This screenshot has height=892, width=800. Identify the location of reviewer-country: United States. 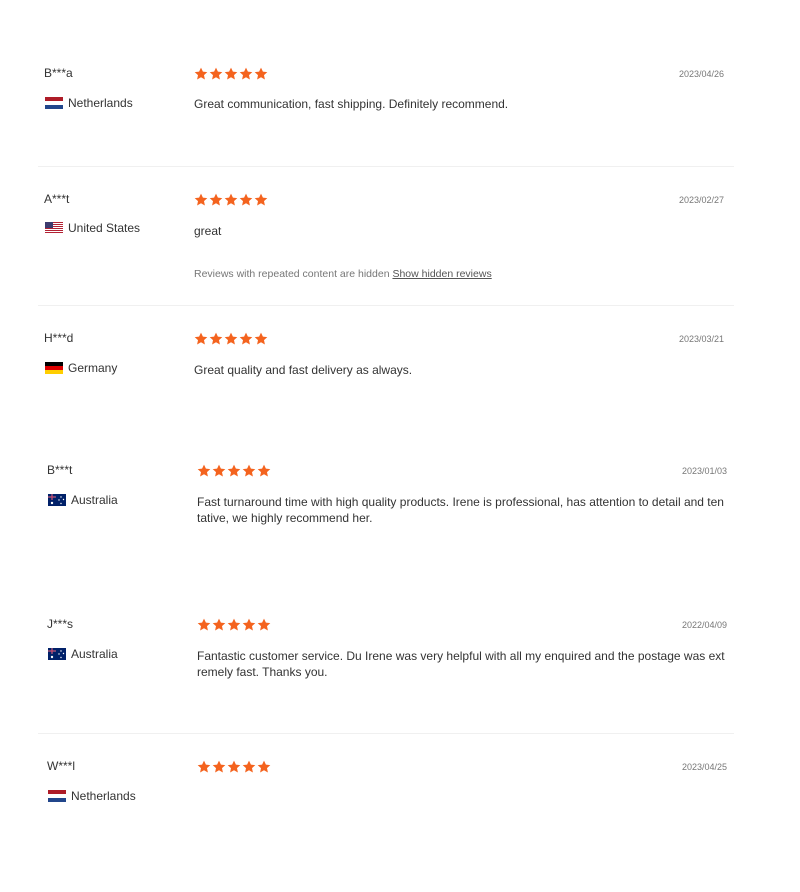
(92, 228).